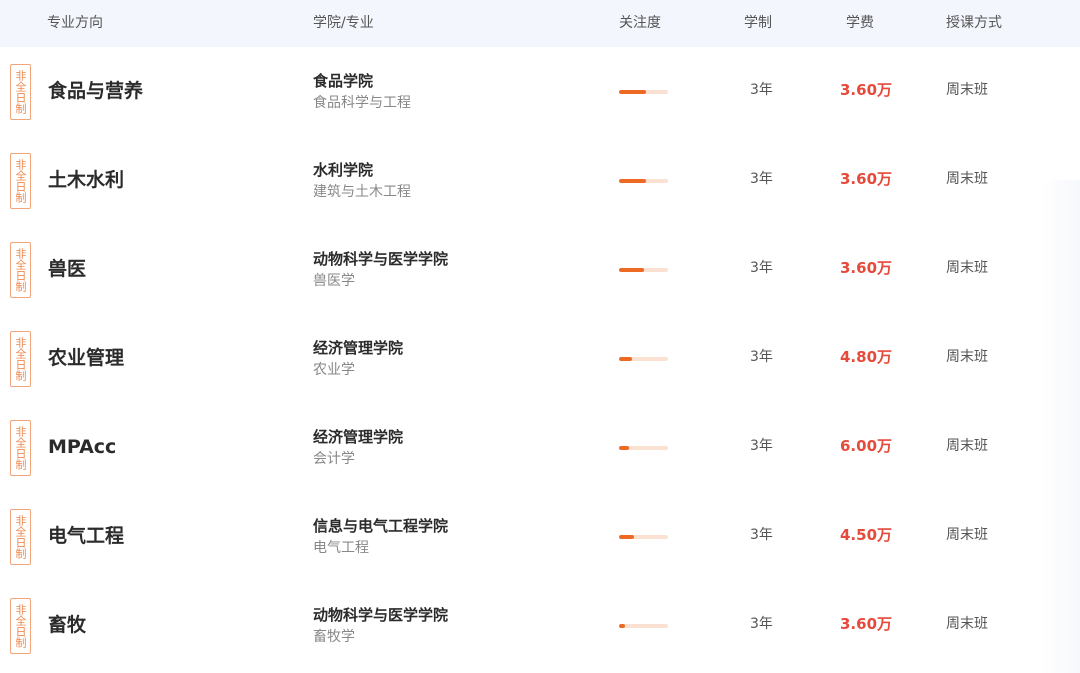 This screenshot has width=1080, height=673. I want to click on fee-value: 4.80万, so click(866, 357).